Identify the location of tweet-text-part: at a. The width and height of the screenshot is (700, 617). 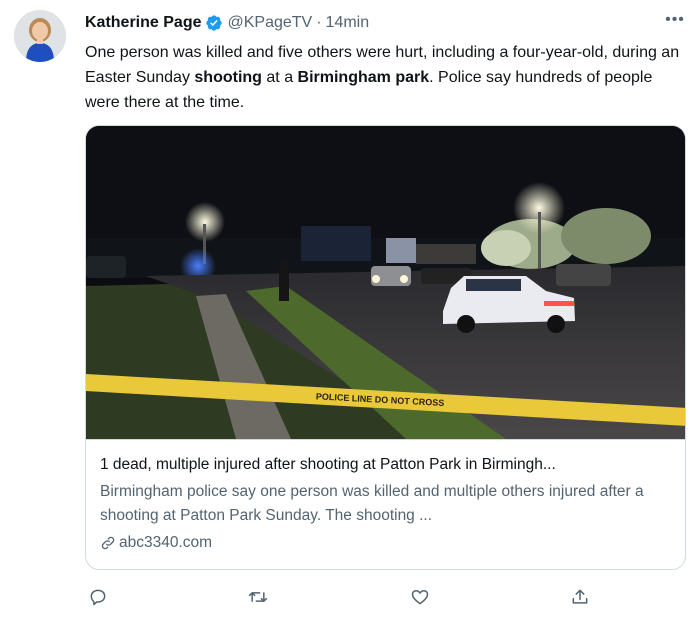
(279, 77).